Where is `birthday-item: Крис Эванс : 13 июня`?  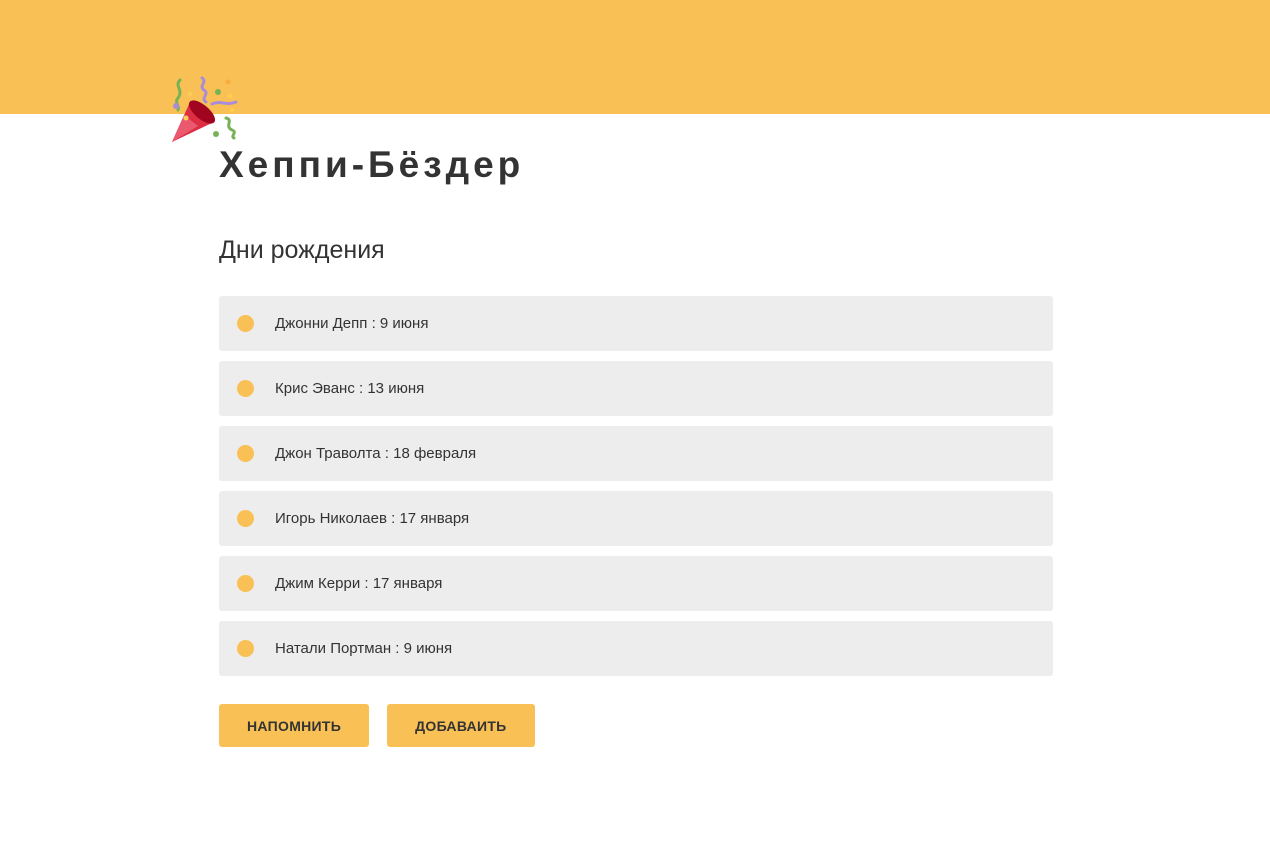
birthday-item: Крис Эванс : 13 июня is located at coordinates (636, 388).